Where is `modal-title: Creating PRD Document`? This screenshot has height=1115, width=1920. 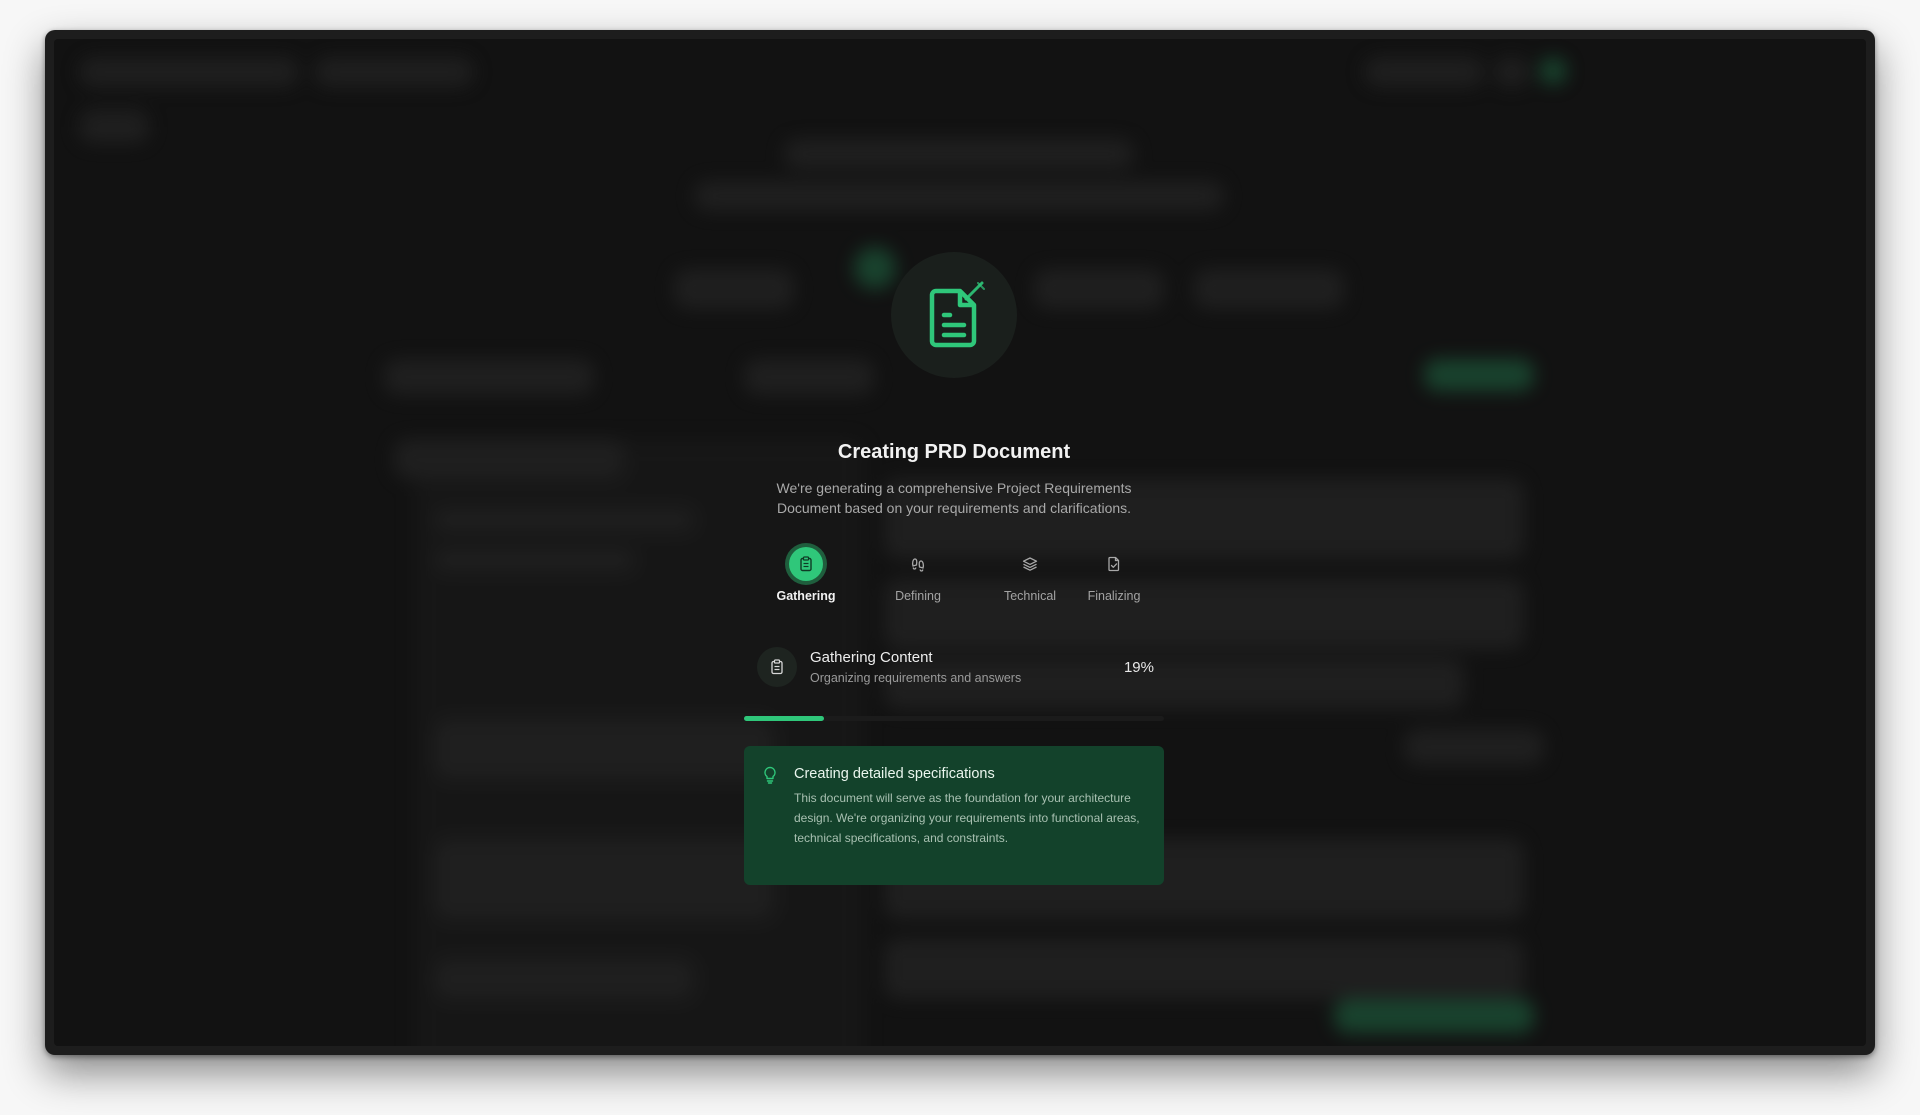 modal-title: Creating PRD Document is located at coordinates (954, 452).